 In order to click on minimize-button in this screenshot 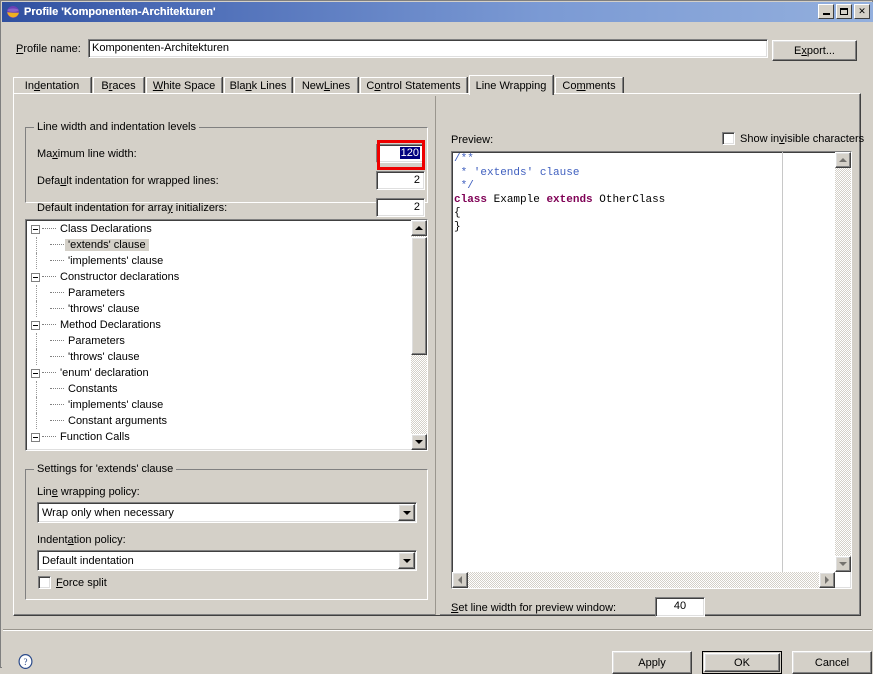, I will do `click(826, 11)`.